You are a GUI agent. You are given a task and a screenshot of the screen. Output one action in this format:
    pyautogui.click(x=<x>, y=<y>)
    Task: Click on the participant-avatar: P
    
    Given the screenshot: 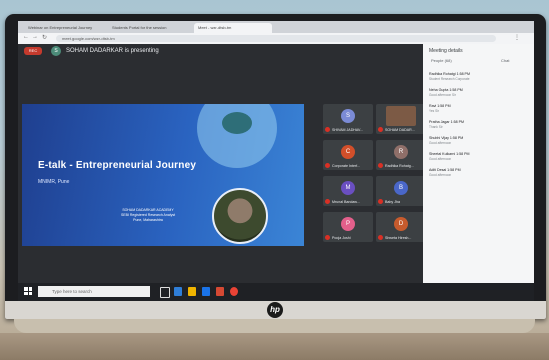 What is the action you would take?
    pyautogui.click(x=348, y=224)
    